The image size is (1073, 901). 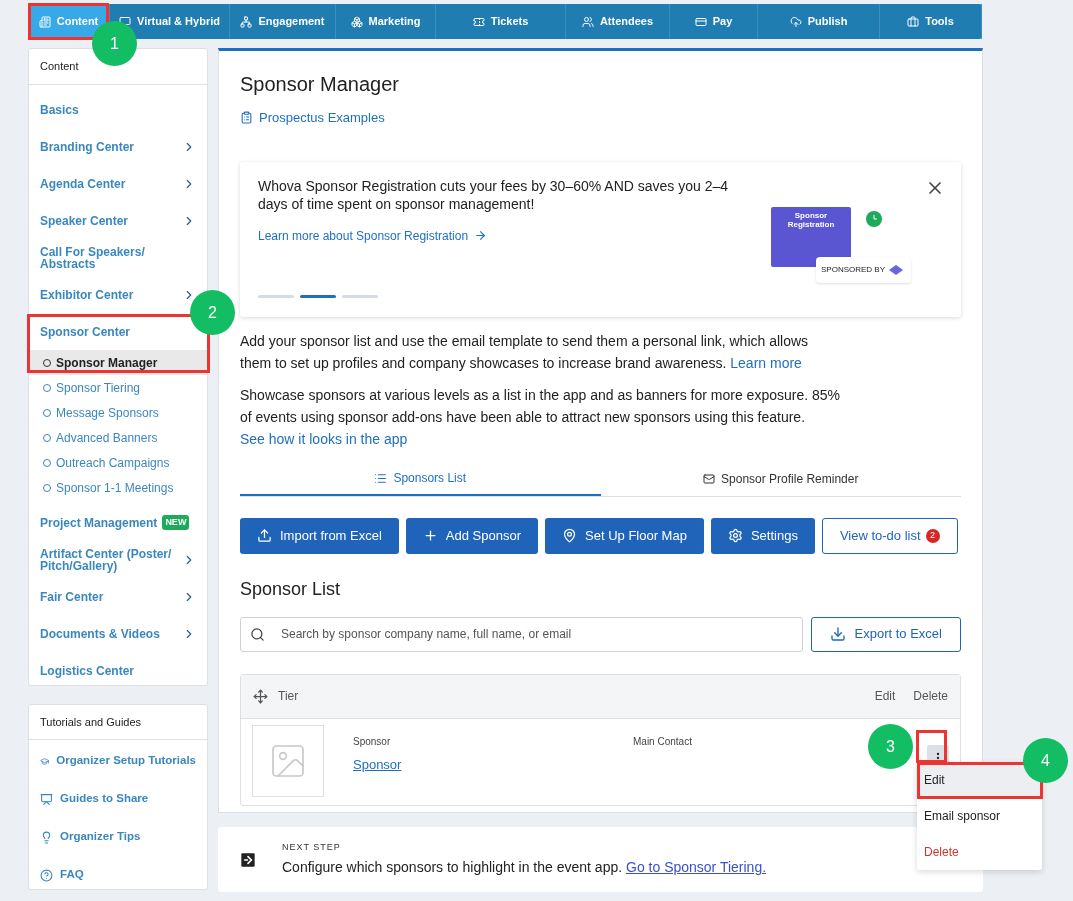 I want to click on arrow-icon, so click(x=481, y=235).